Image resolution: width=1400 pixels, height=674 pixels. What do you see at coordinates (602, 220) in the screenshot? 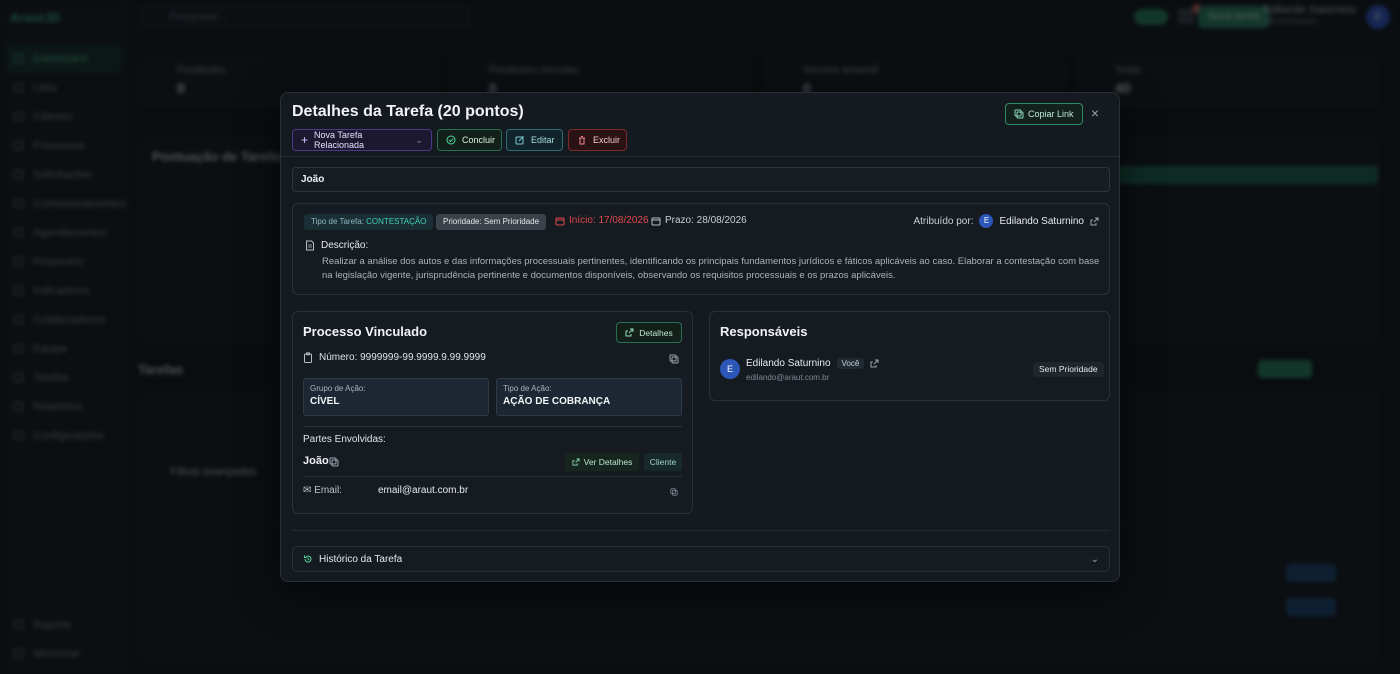
I see `start-date: Início: 17/08/2026` at bounding box center [602, 220].